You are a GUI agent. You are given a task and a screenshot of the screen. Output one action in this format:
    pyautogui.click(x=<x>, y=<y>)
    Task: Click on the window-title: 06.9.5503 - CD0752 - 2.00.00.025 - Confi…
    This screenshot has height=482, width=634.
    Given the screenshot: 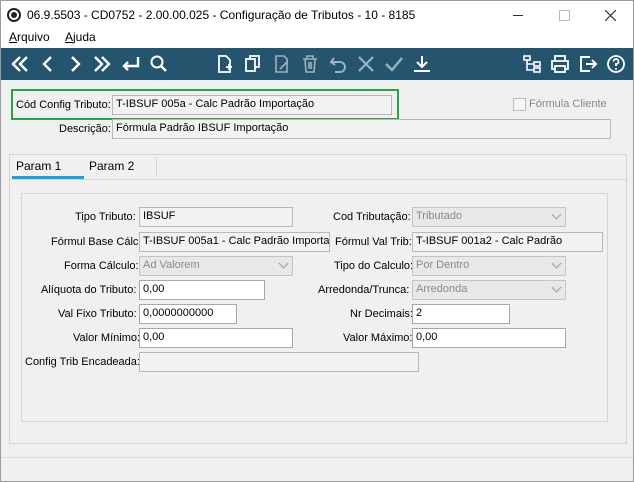 What is the action you would take?
    pyautogui.click(x=221, y=15)
    